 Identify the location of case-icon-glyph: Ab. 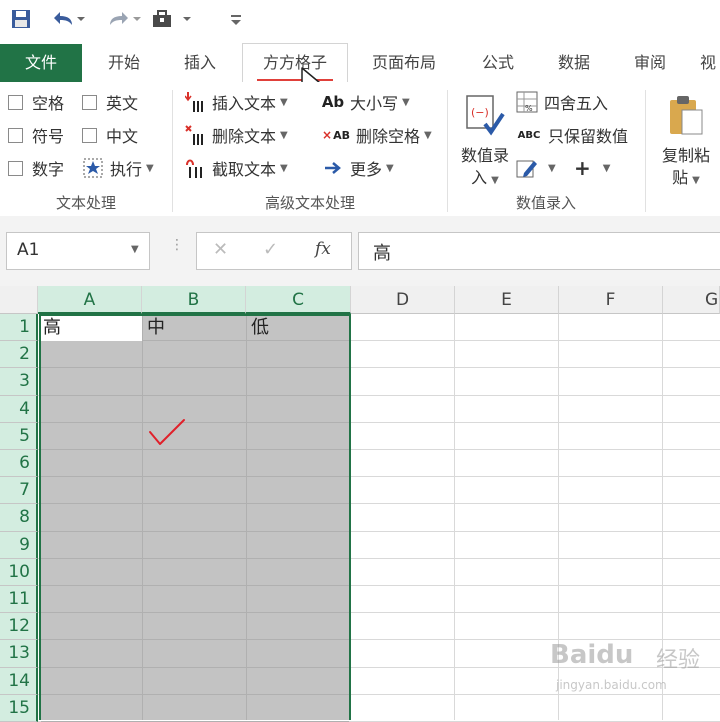
(333, 102).